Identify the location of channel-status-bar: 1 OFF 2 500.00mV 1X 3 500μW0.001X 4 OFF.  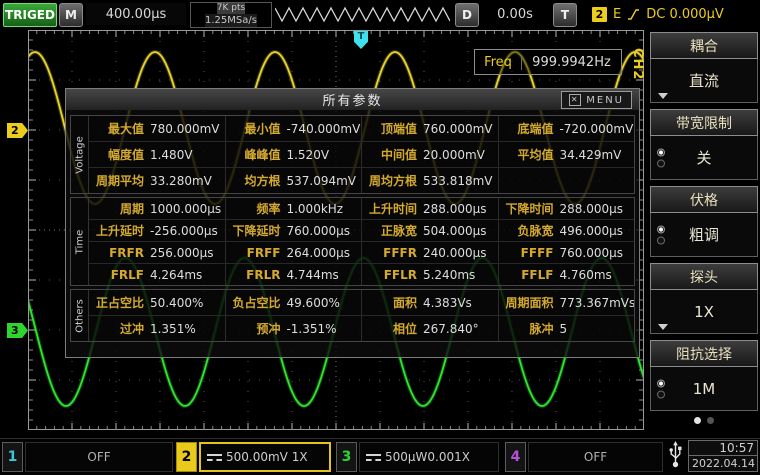
(380, 456).